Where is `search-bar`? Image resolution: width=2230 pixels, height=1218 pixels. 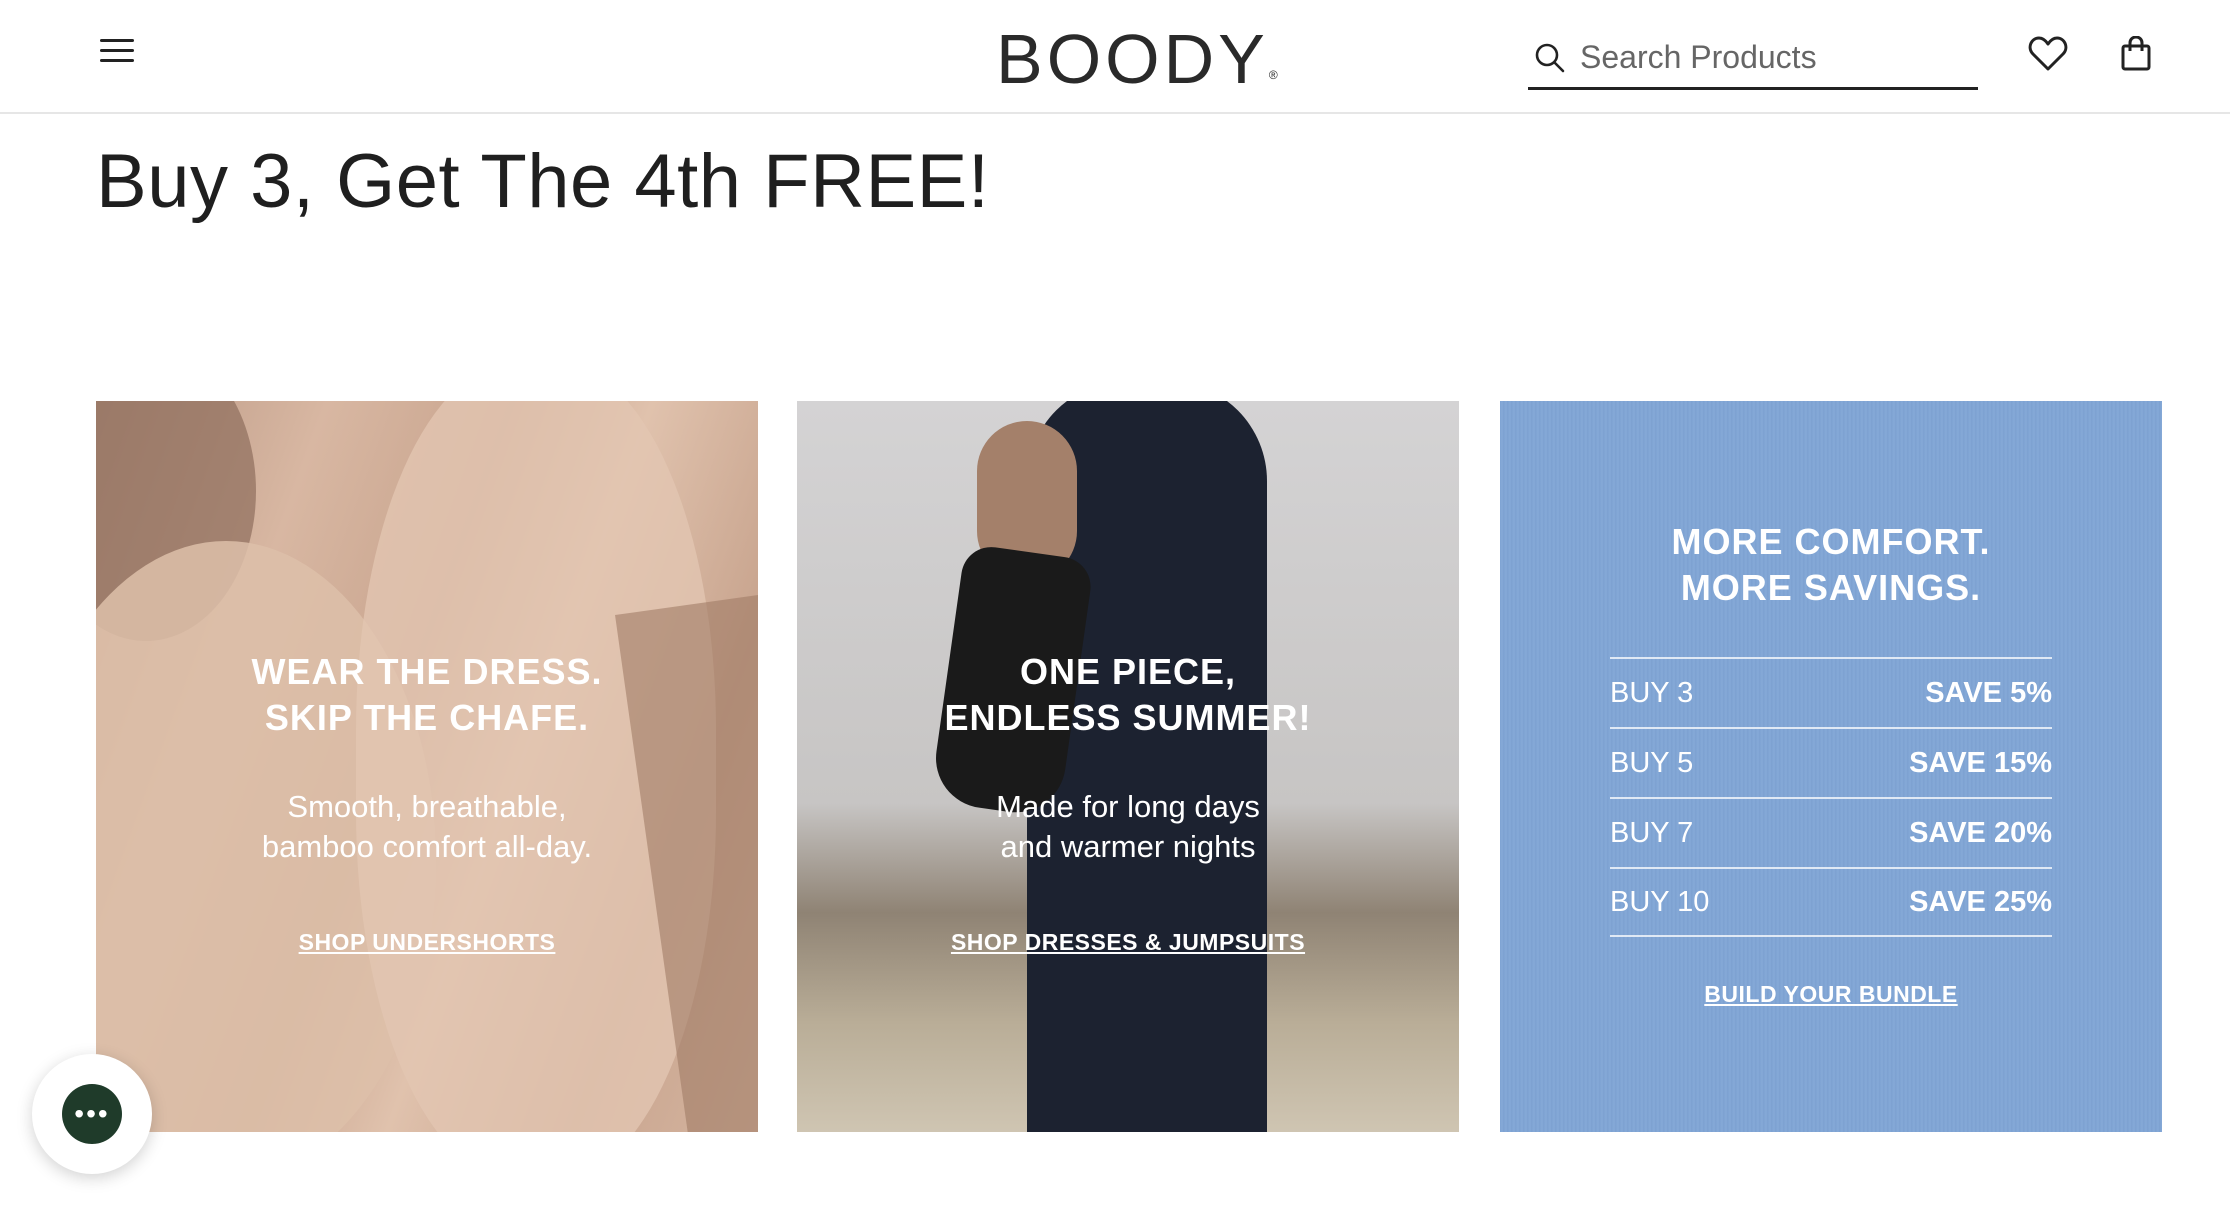 search-bar is located at coordinates (1753, 59).